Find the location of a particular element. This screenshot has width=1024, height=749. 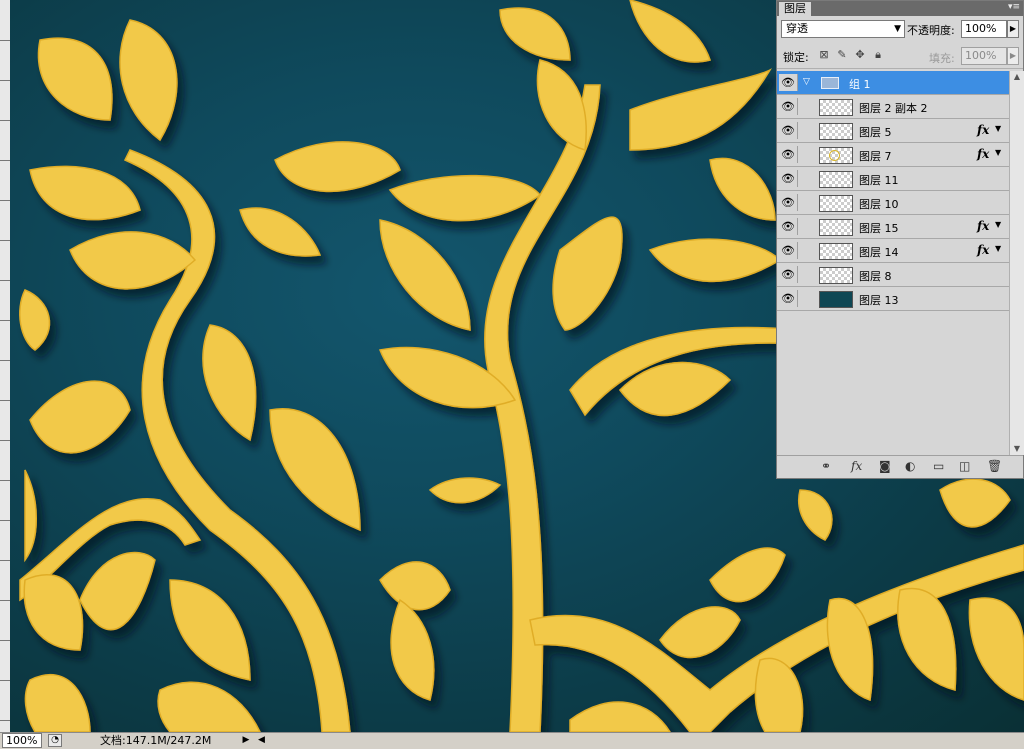

opacity-input: 100% is located at coordinates (984, 29).